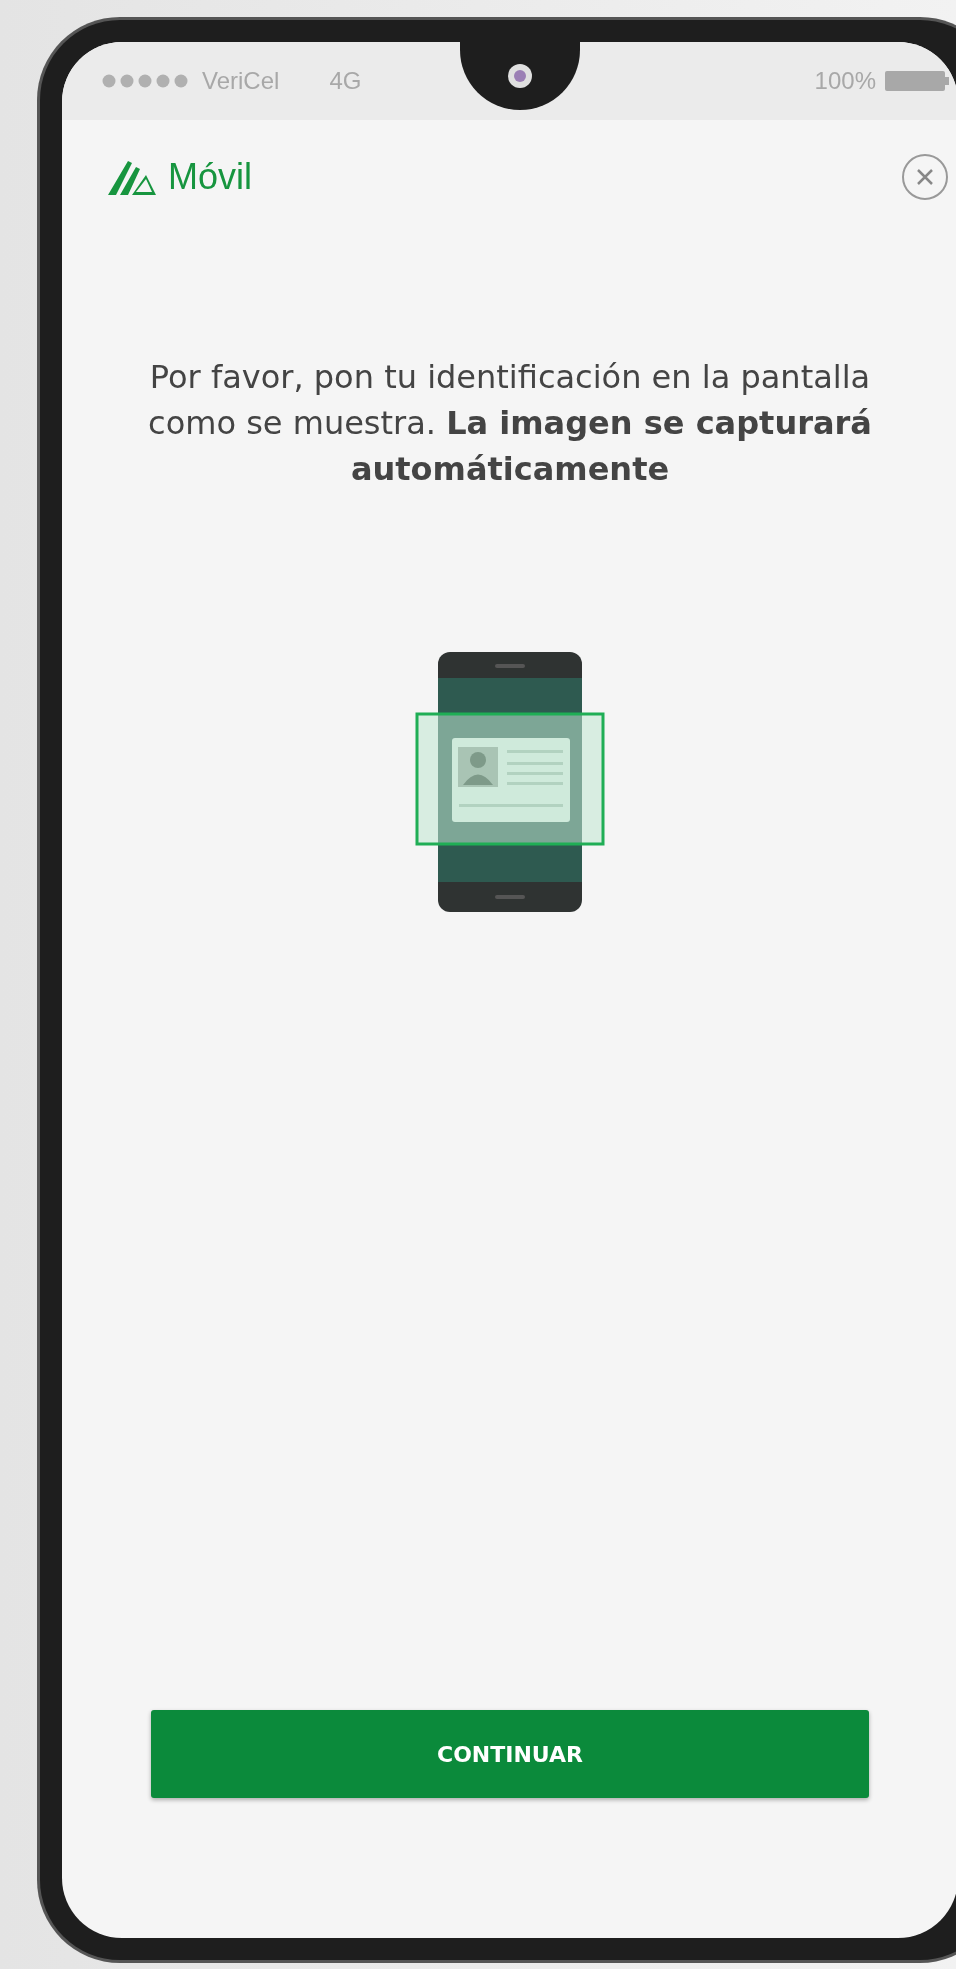 Image resolution: width=956 pixels, height=1969 pixels. What do you see at coordinates (917, 81) in the screenshot?
I see `battery-icon` at bounding box center [917, 81].